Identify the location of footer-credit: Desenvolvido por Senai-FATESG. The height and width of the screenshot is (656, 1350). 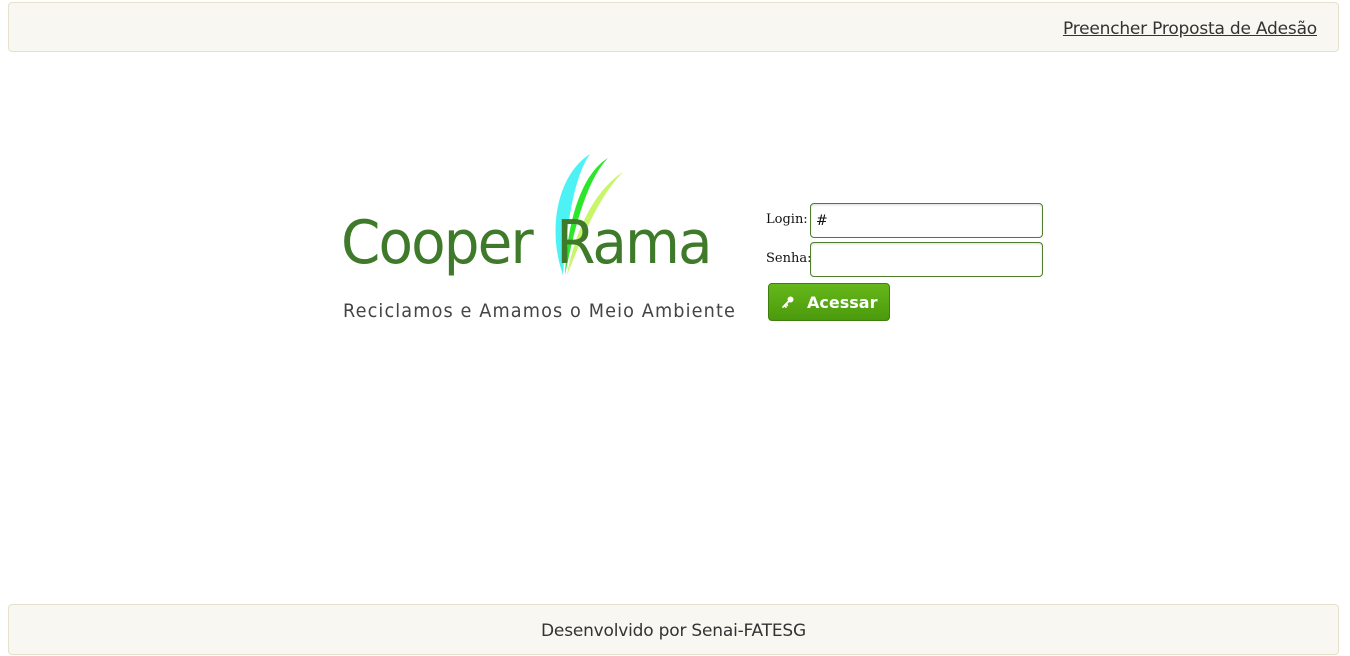
(673, 631).